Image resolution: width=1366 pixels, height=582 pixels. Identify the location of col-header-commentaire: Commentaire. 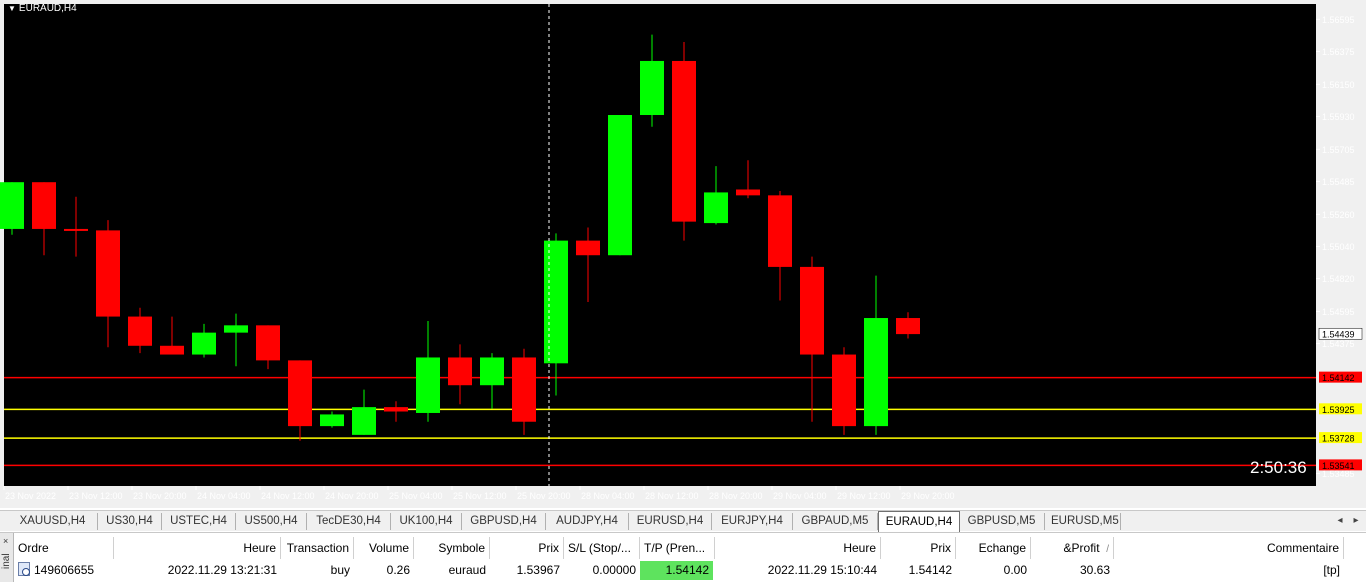
(1229, 548).